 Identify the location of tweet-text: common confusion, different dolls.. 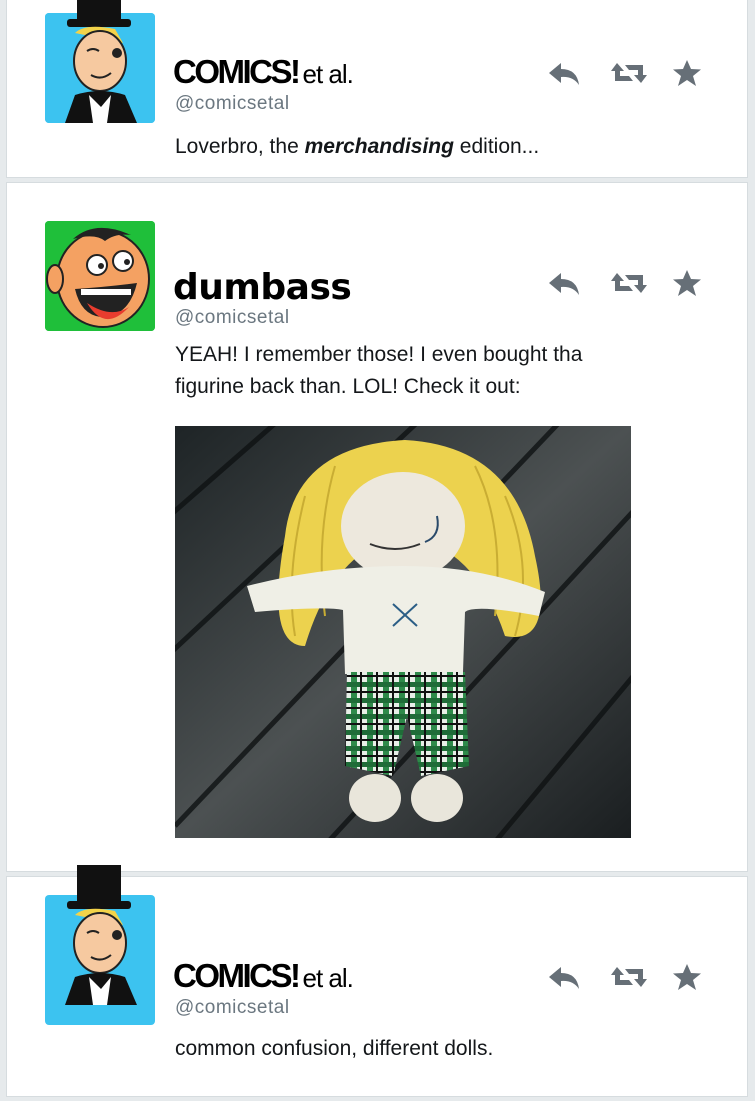
(334, 1048).